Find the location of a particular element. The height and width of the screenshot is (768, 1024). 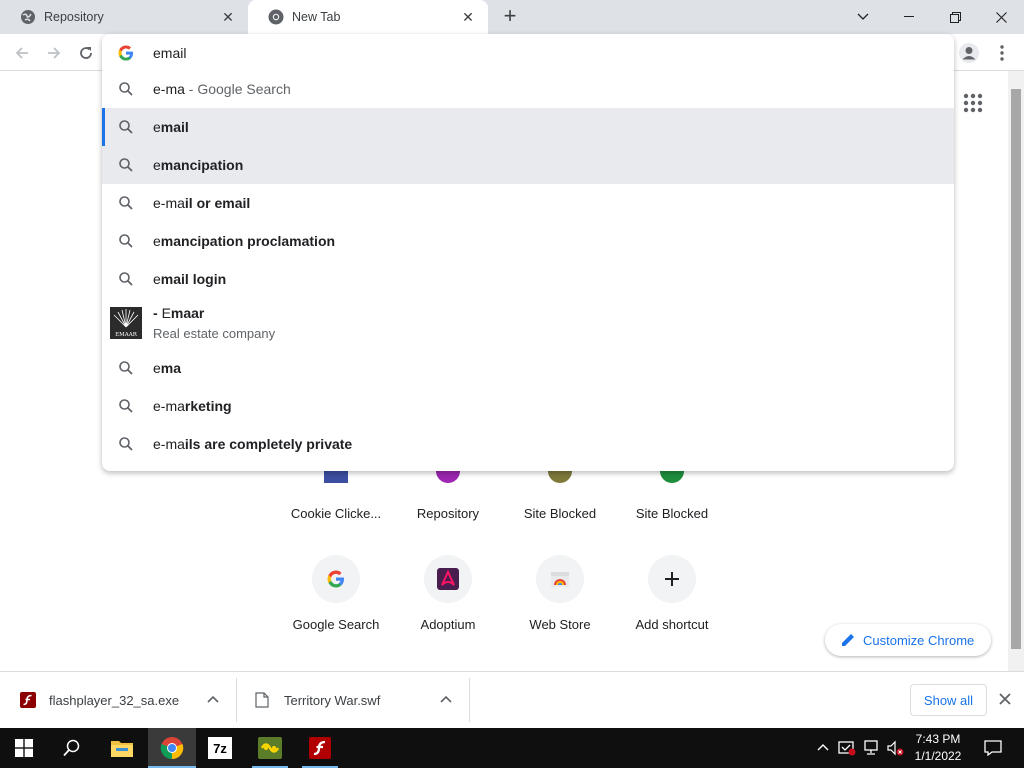

tab-repository: Repository ✕ is located at coordinates (124, 17).